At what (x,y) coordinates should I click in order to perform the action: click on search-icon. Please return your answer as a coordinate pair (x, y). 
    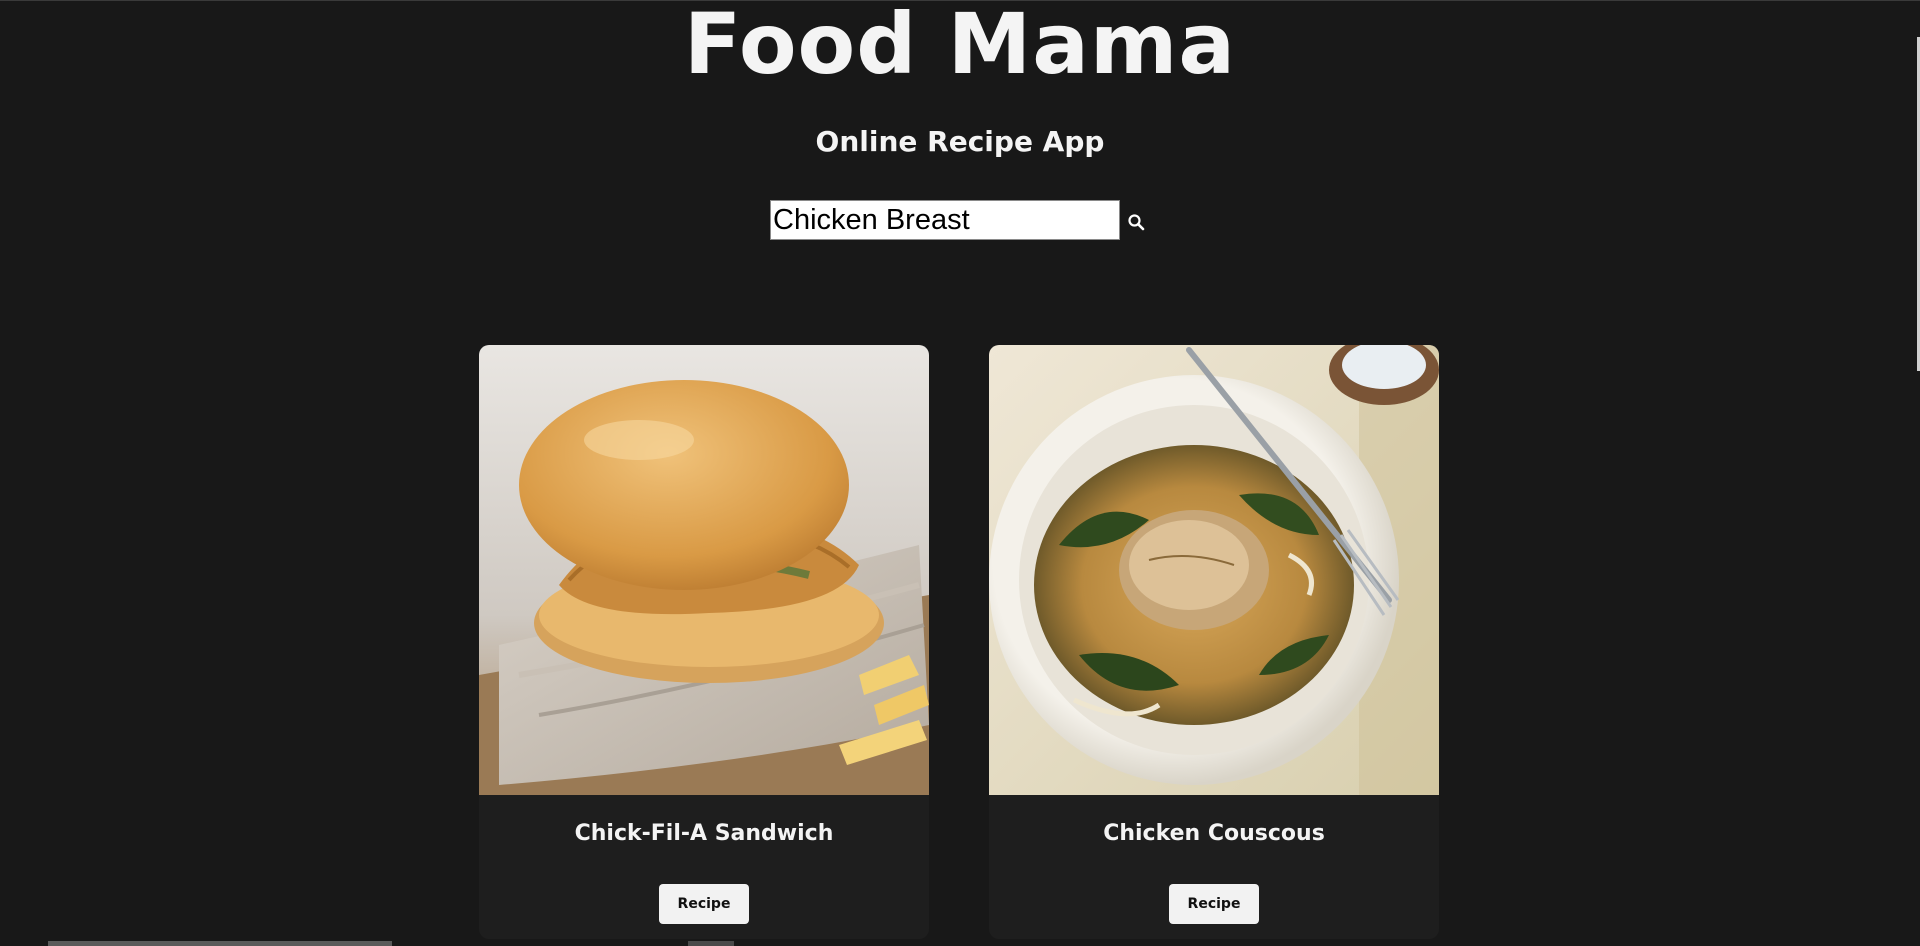
    Looking at the image, I should click on (1136, 221).